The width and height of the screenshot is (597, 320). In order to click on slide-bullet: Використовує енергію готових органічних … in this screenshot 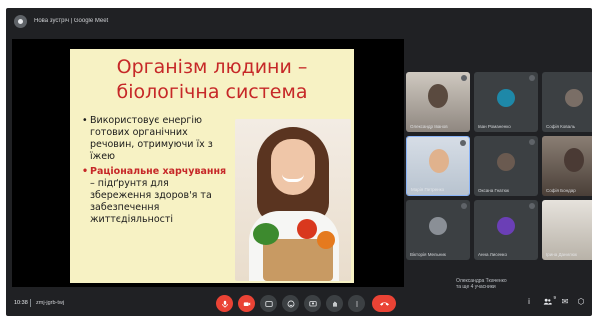, I will do `click(157, 139)`.